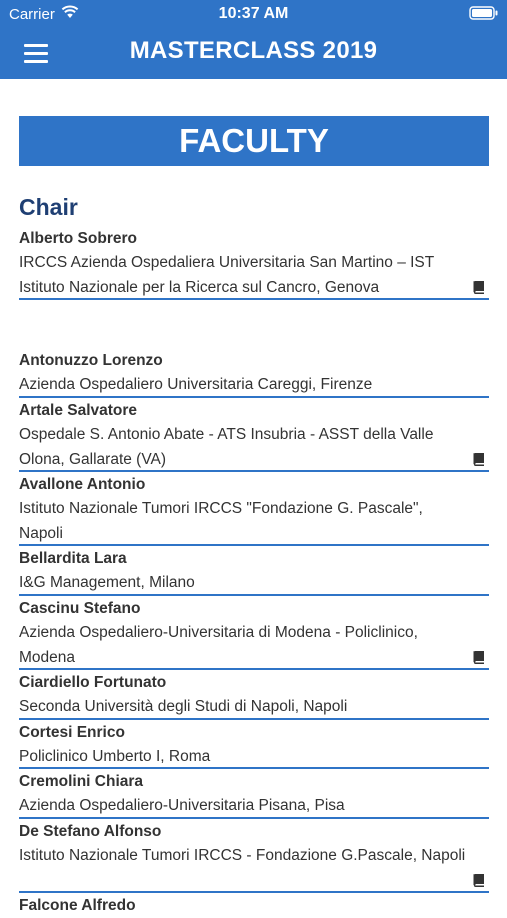 The width and height of the screenshot is (507, 918). What do you see at coordinates (73, 558) in the screenshot?
I see `faculty-name: Bellardita Lara` at bounding box center [73, 558].